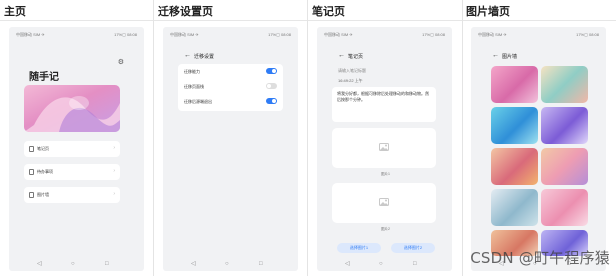  I want to click on setting-row-source-exit: 迁移后源端退出, so click(230, 102).